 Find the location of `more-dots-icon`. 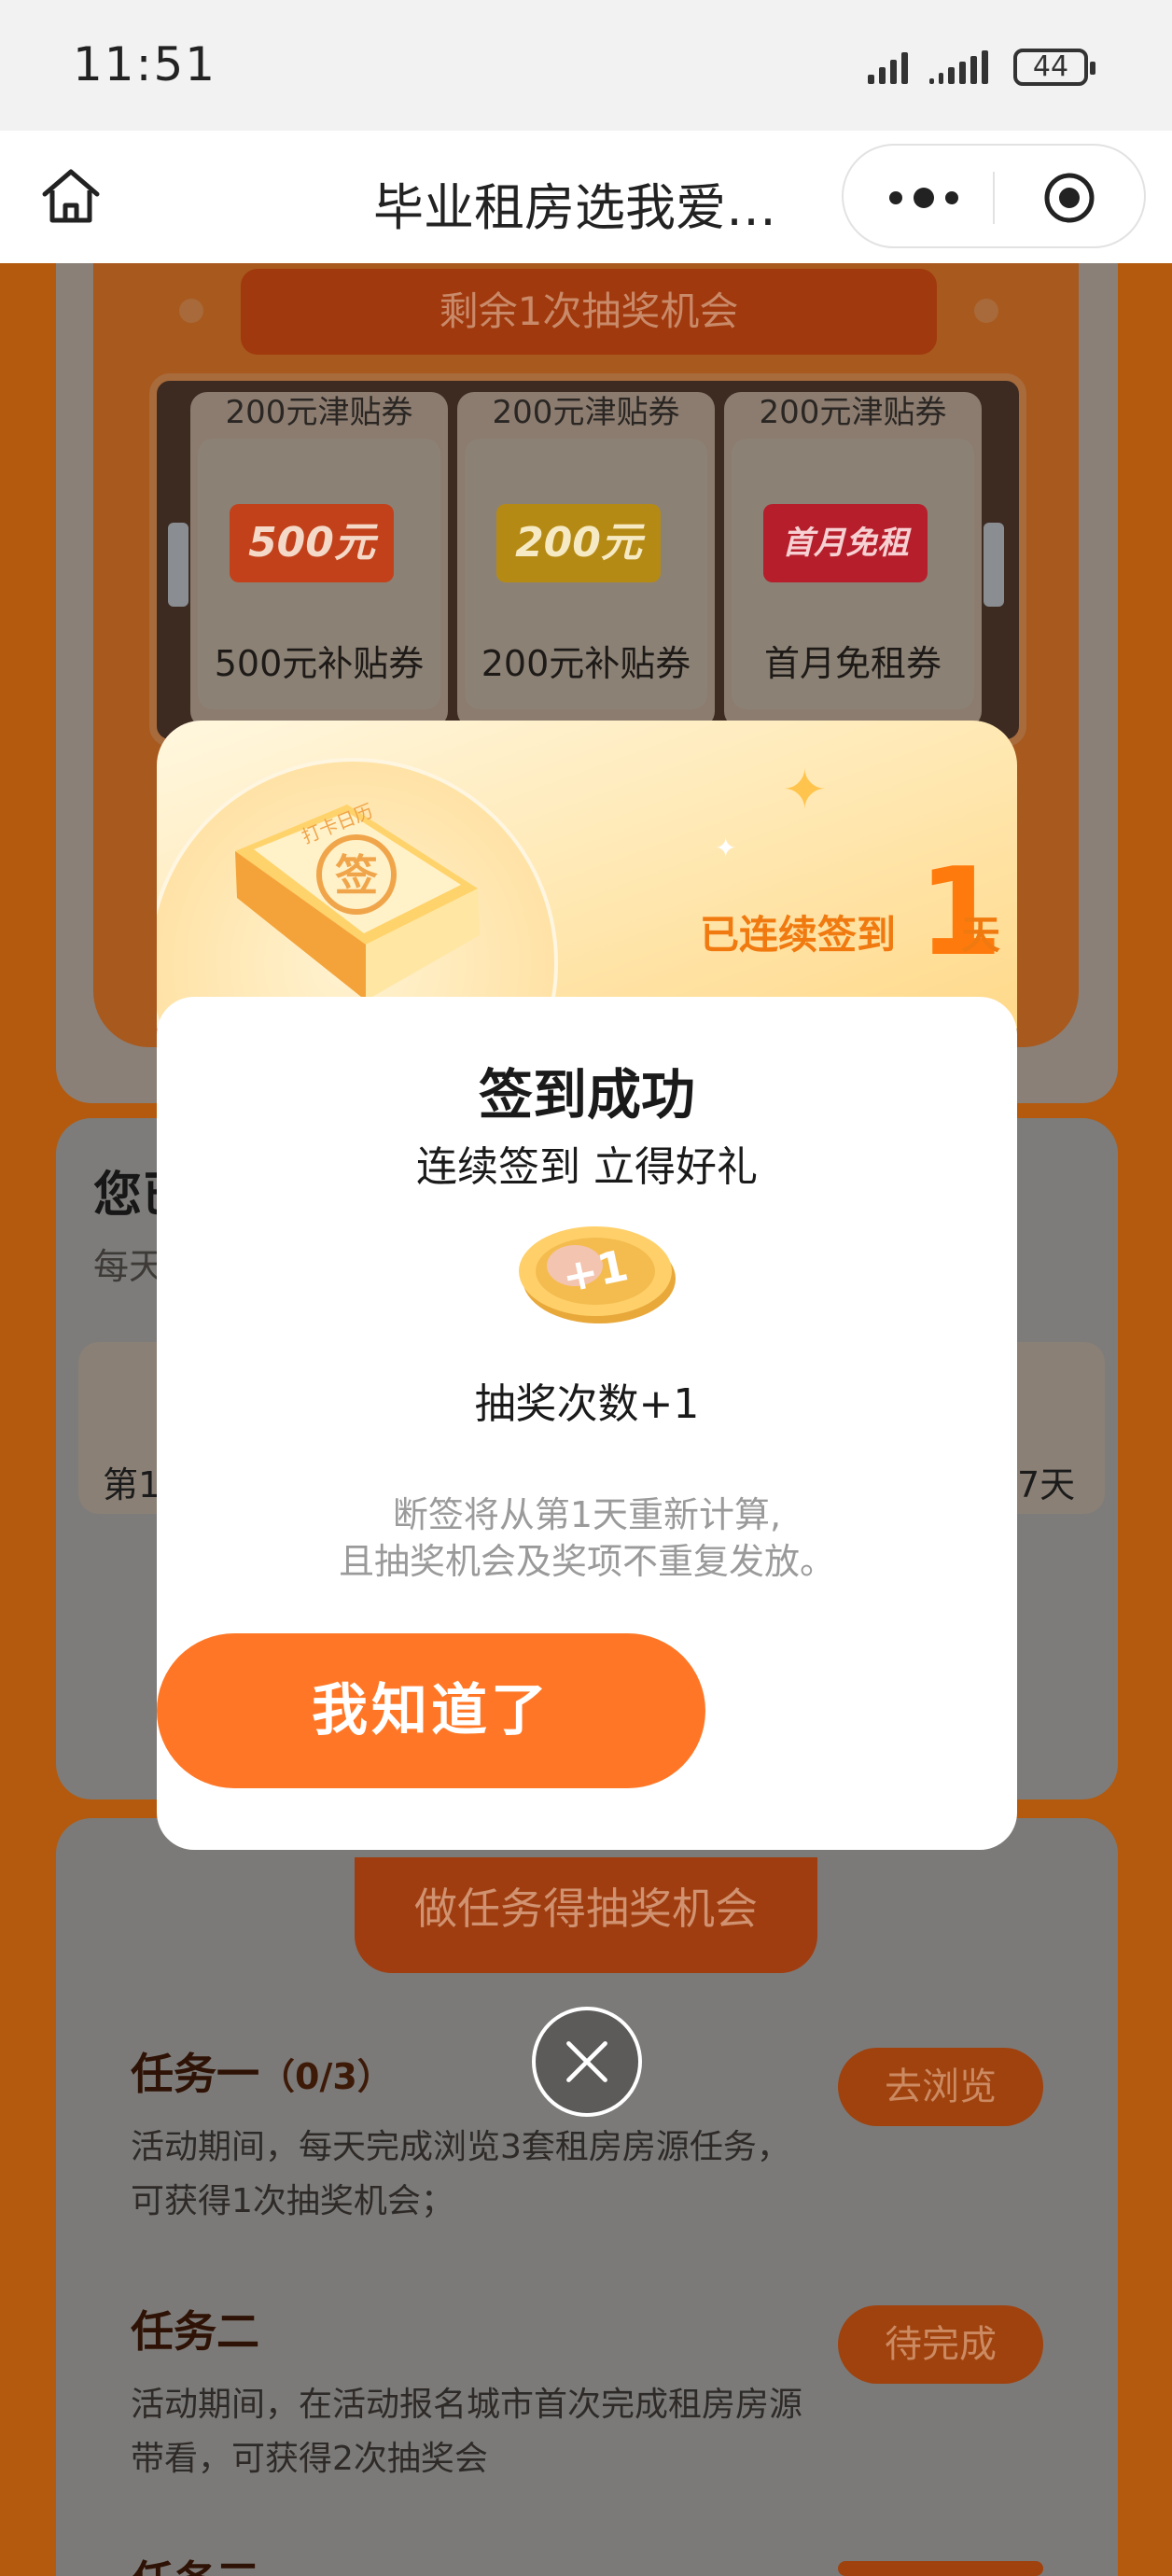

more-dots-icon is located at coordinates (923, 198).